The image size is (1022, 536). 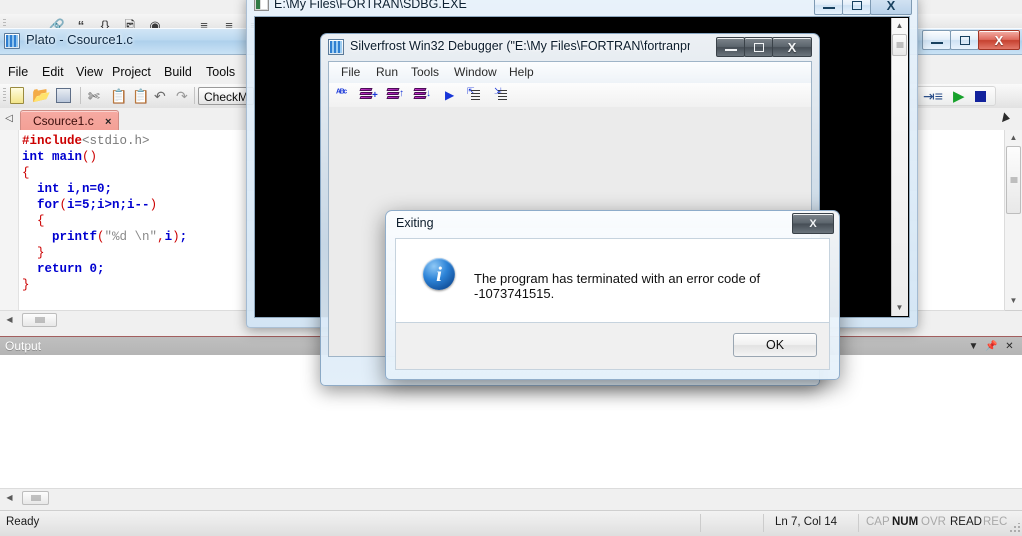 I want to click on debugger-toolbar: ᴬᴮᶜ + ↑ ↓ ▶ ⇱ ⇲, so click(x=570, y=95).